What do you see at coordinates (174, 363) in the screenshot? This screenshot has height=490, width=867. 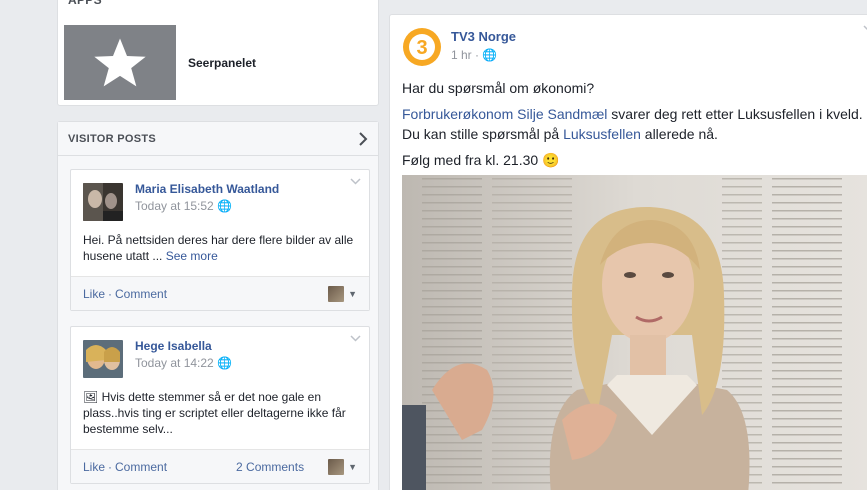 I see `post-time-text: Today at 14:22` at bounding box center [174, 363].